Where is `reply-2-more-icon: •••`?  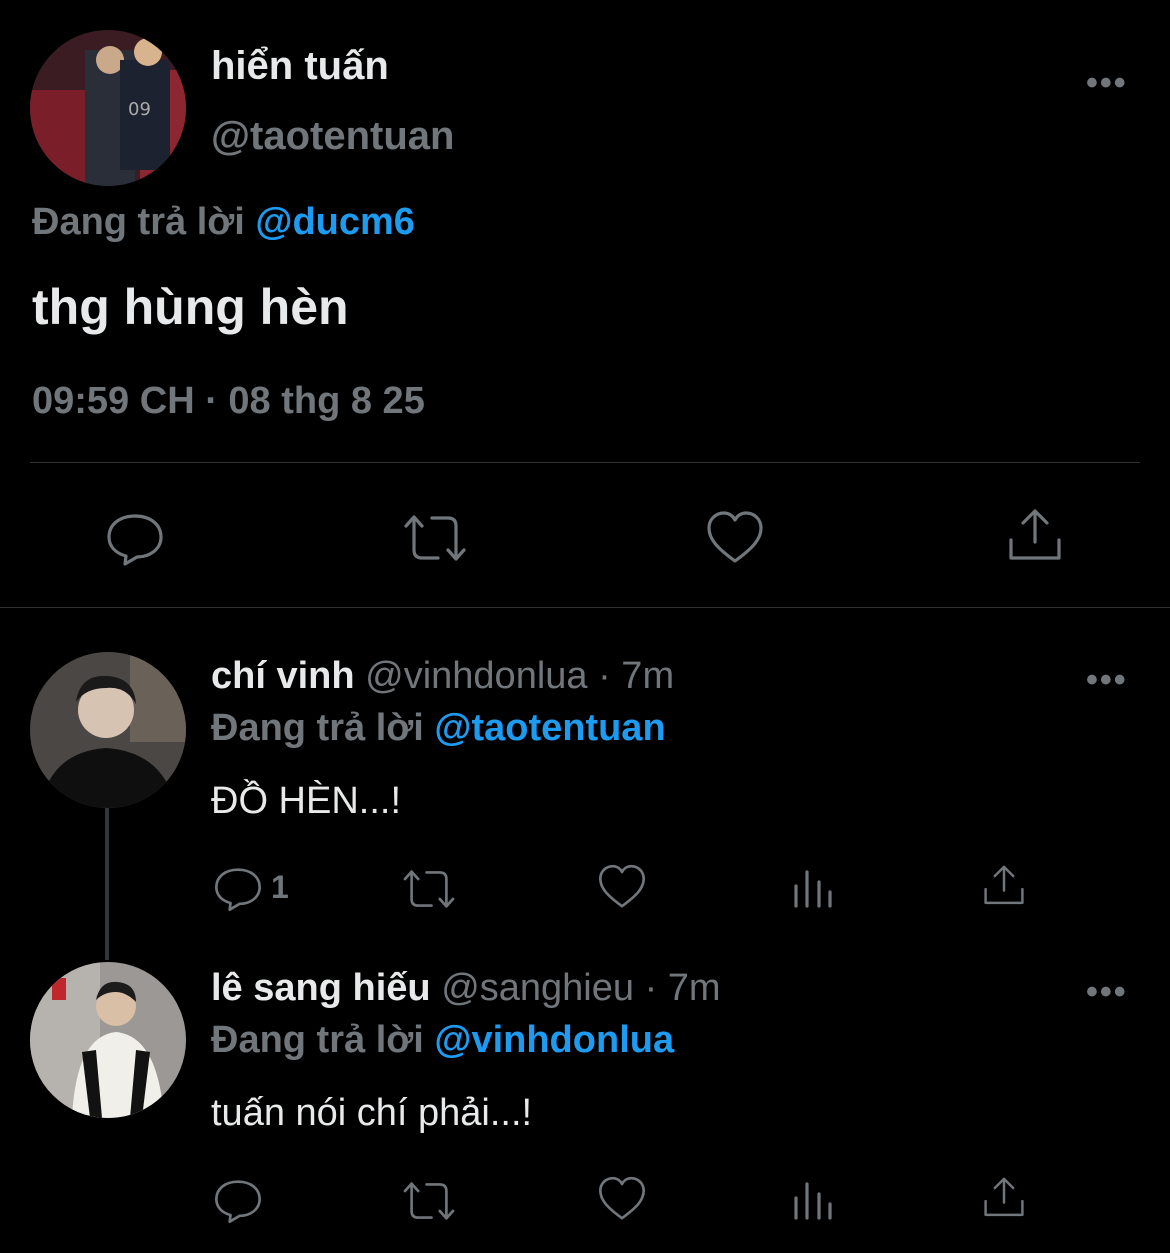
reply-2-more-icon: ••• is located at coordinates (1107, 992).